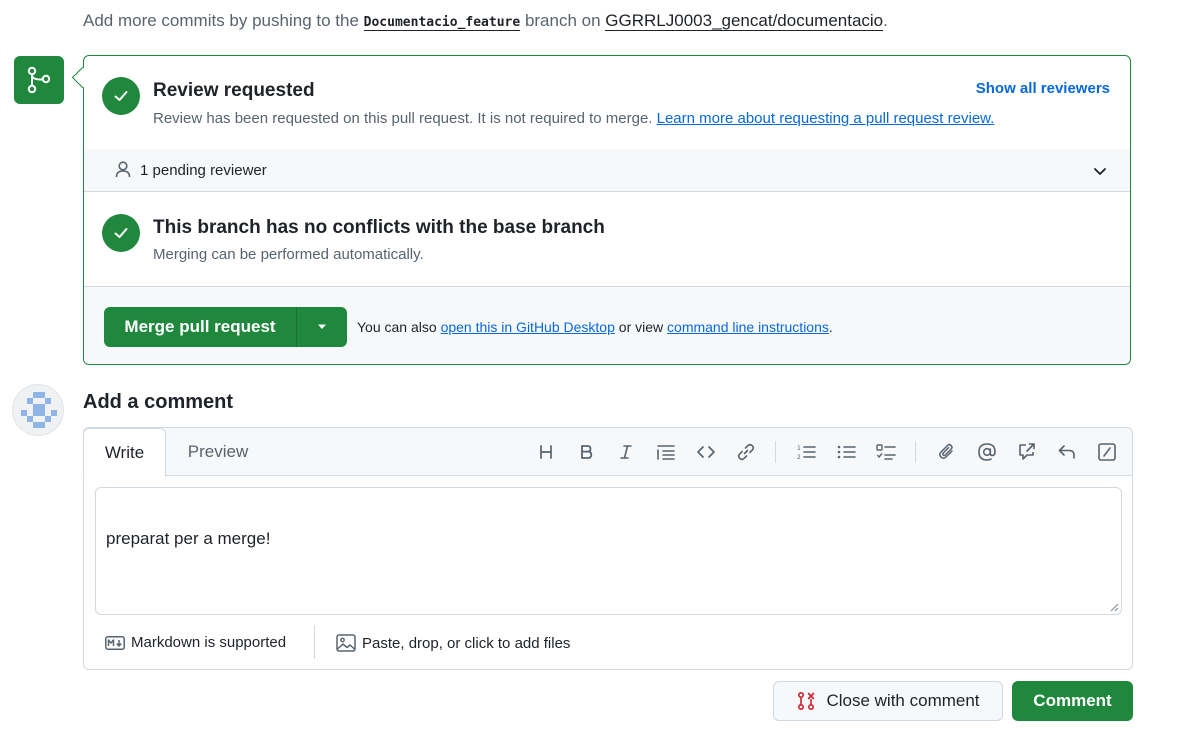 The width and height of the screenshot is (1203, 744). What do you see at coordinates (1067, 452) in the screenshot?
I see `undo-icon` at bounding box center [1067, 452].